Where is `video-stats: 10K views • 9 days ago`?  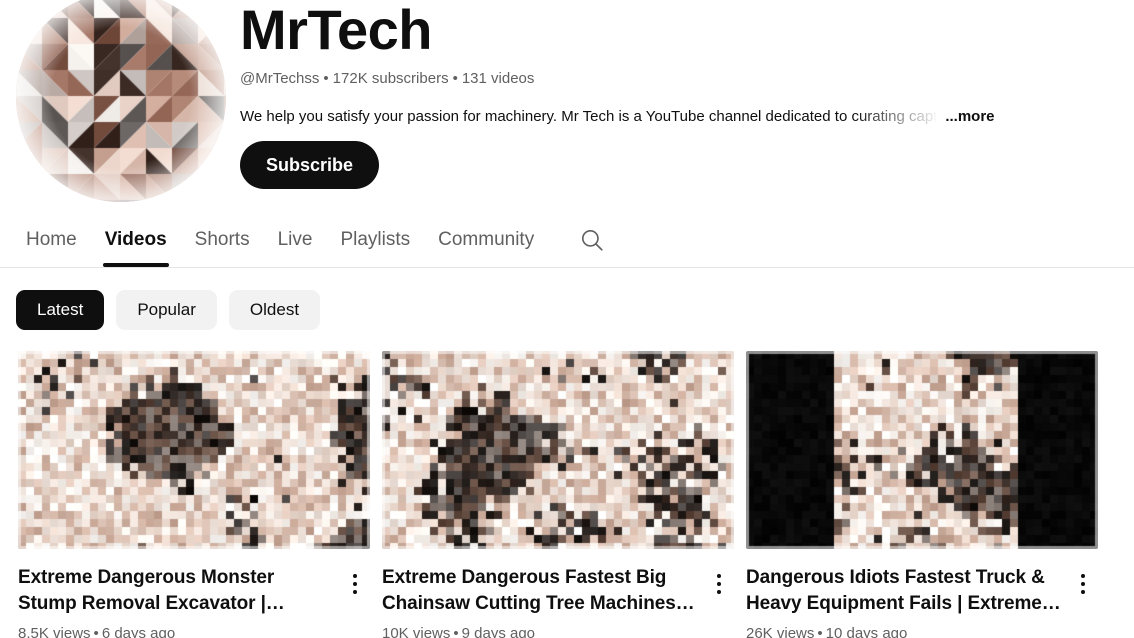 video-stats: 10K views • 9 days ago is located at coordinates (540, 630).